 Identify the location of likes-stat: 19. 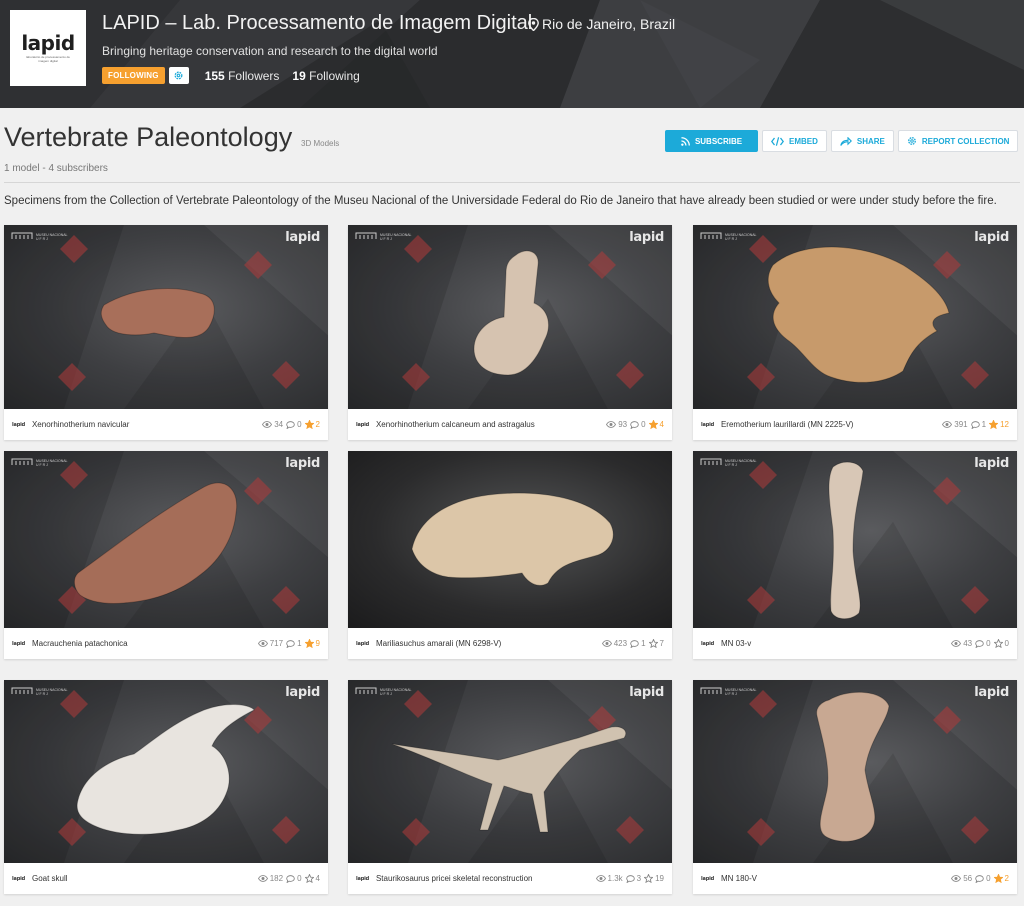
(654, 878).